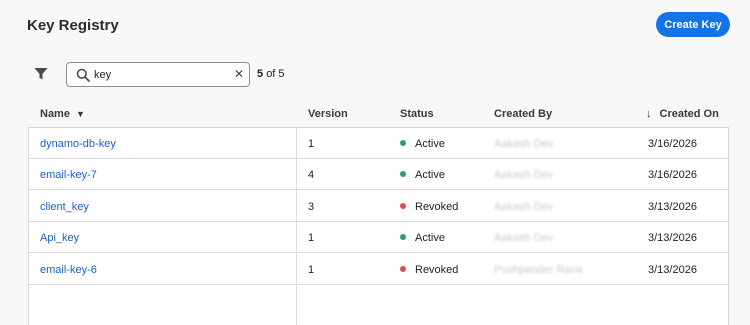 This screenshot has width=750, height=325. What do you see at coordinates (378, 143) in the screenshot?
I see `table-row: dynamo-db-key 1 Active Aakash Dev 3/16/2026` at bounding box center [378, 143].